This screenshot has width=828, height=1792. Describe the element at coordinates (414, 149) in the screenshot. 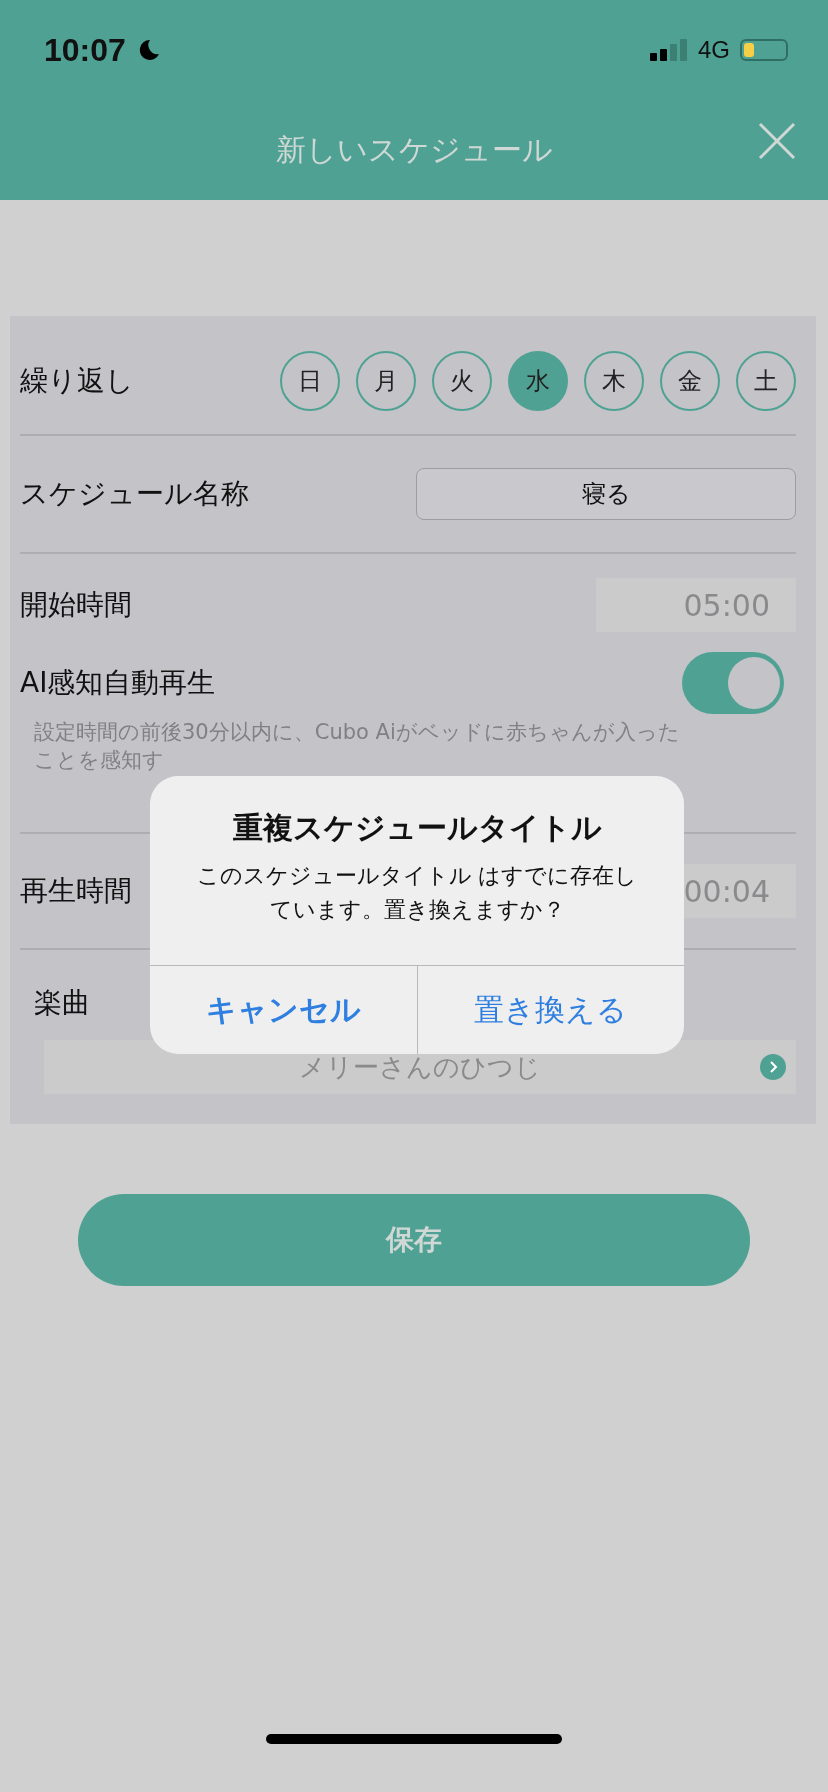

I see `screen-title: 新しいスケジュール` at that location.